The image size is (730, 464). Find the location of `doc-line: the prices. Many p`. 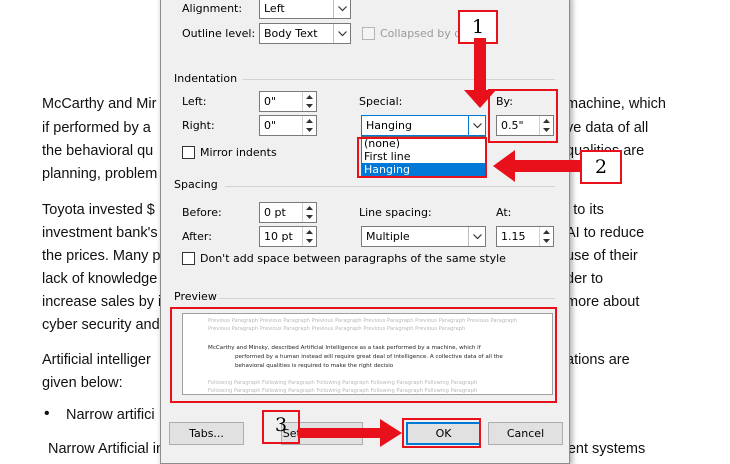

doc-line: the prices. Many p is located at coordinates (101, 256).